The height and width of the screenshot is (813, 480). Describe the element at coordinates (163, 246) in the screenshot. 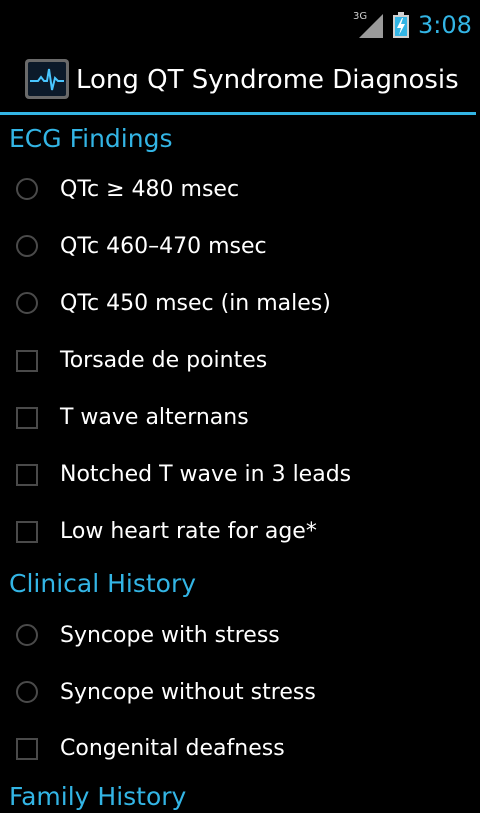

I see `option-label: QTc 460–470 msec` at that location.